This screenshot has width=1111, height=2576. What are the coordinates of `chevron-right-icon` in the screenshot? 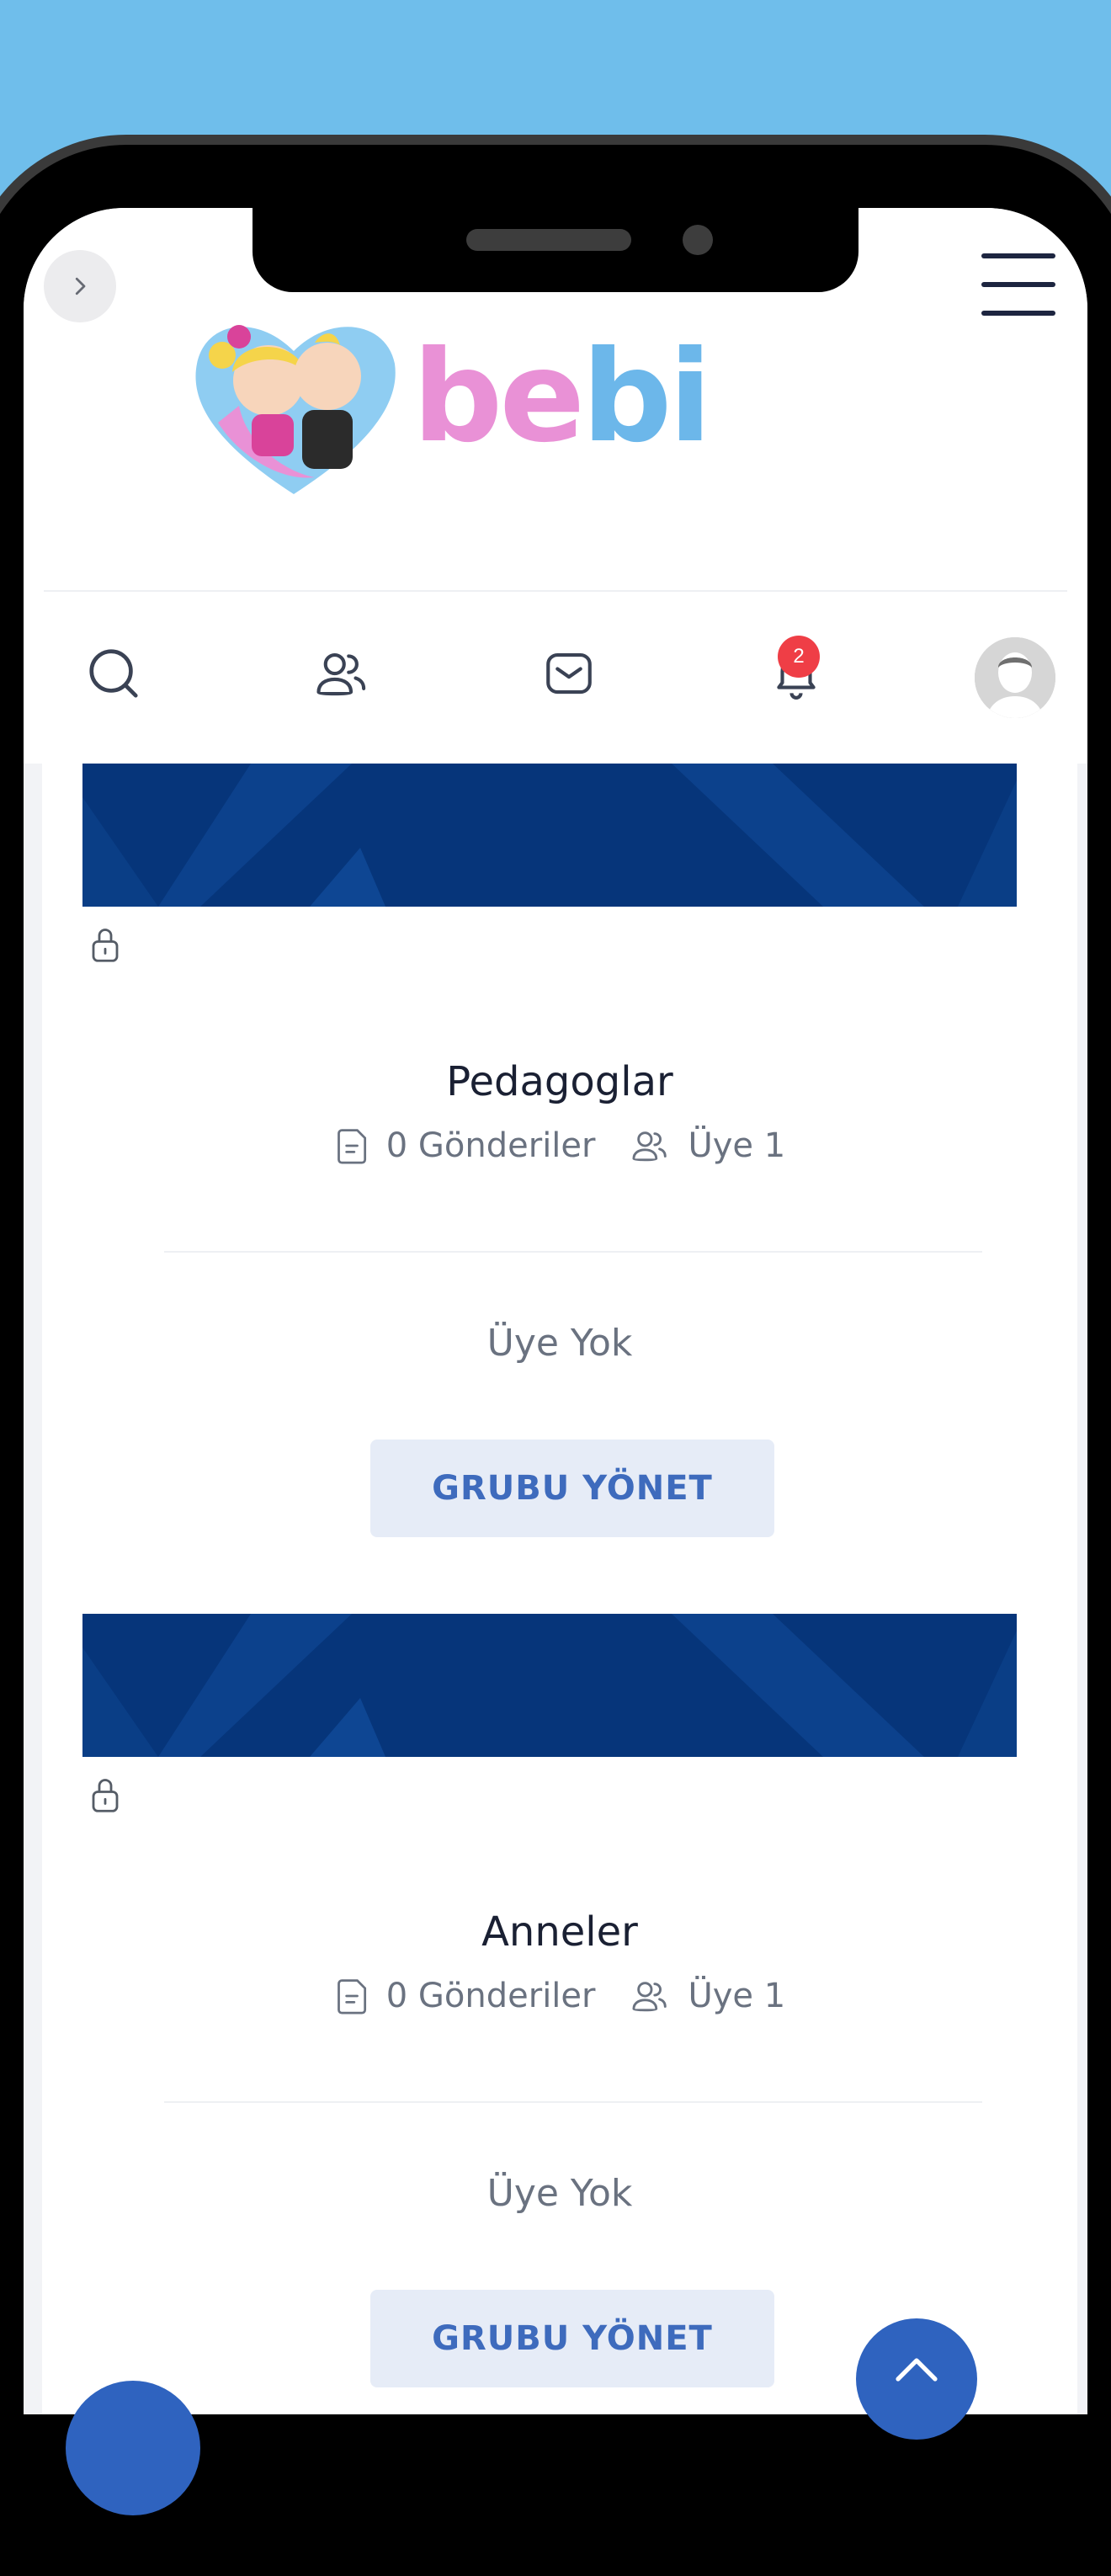 It's located at (80, 286).